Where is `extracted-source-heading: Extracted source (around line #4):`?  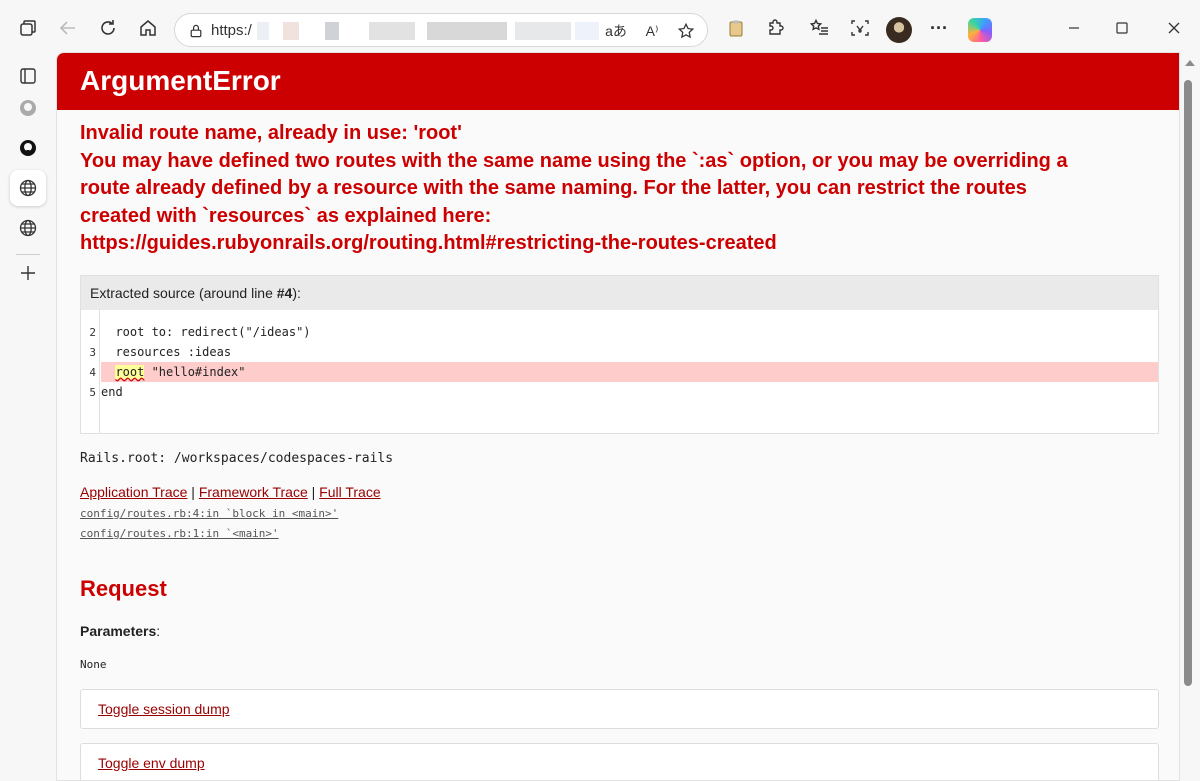 extracted-source-heading: Extracted source (around line #4): is located at coordinates (619, 293).